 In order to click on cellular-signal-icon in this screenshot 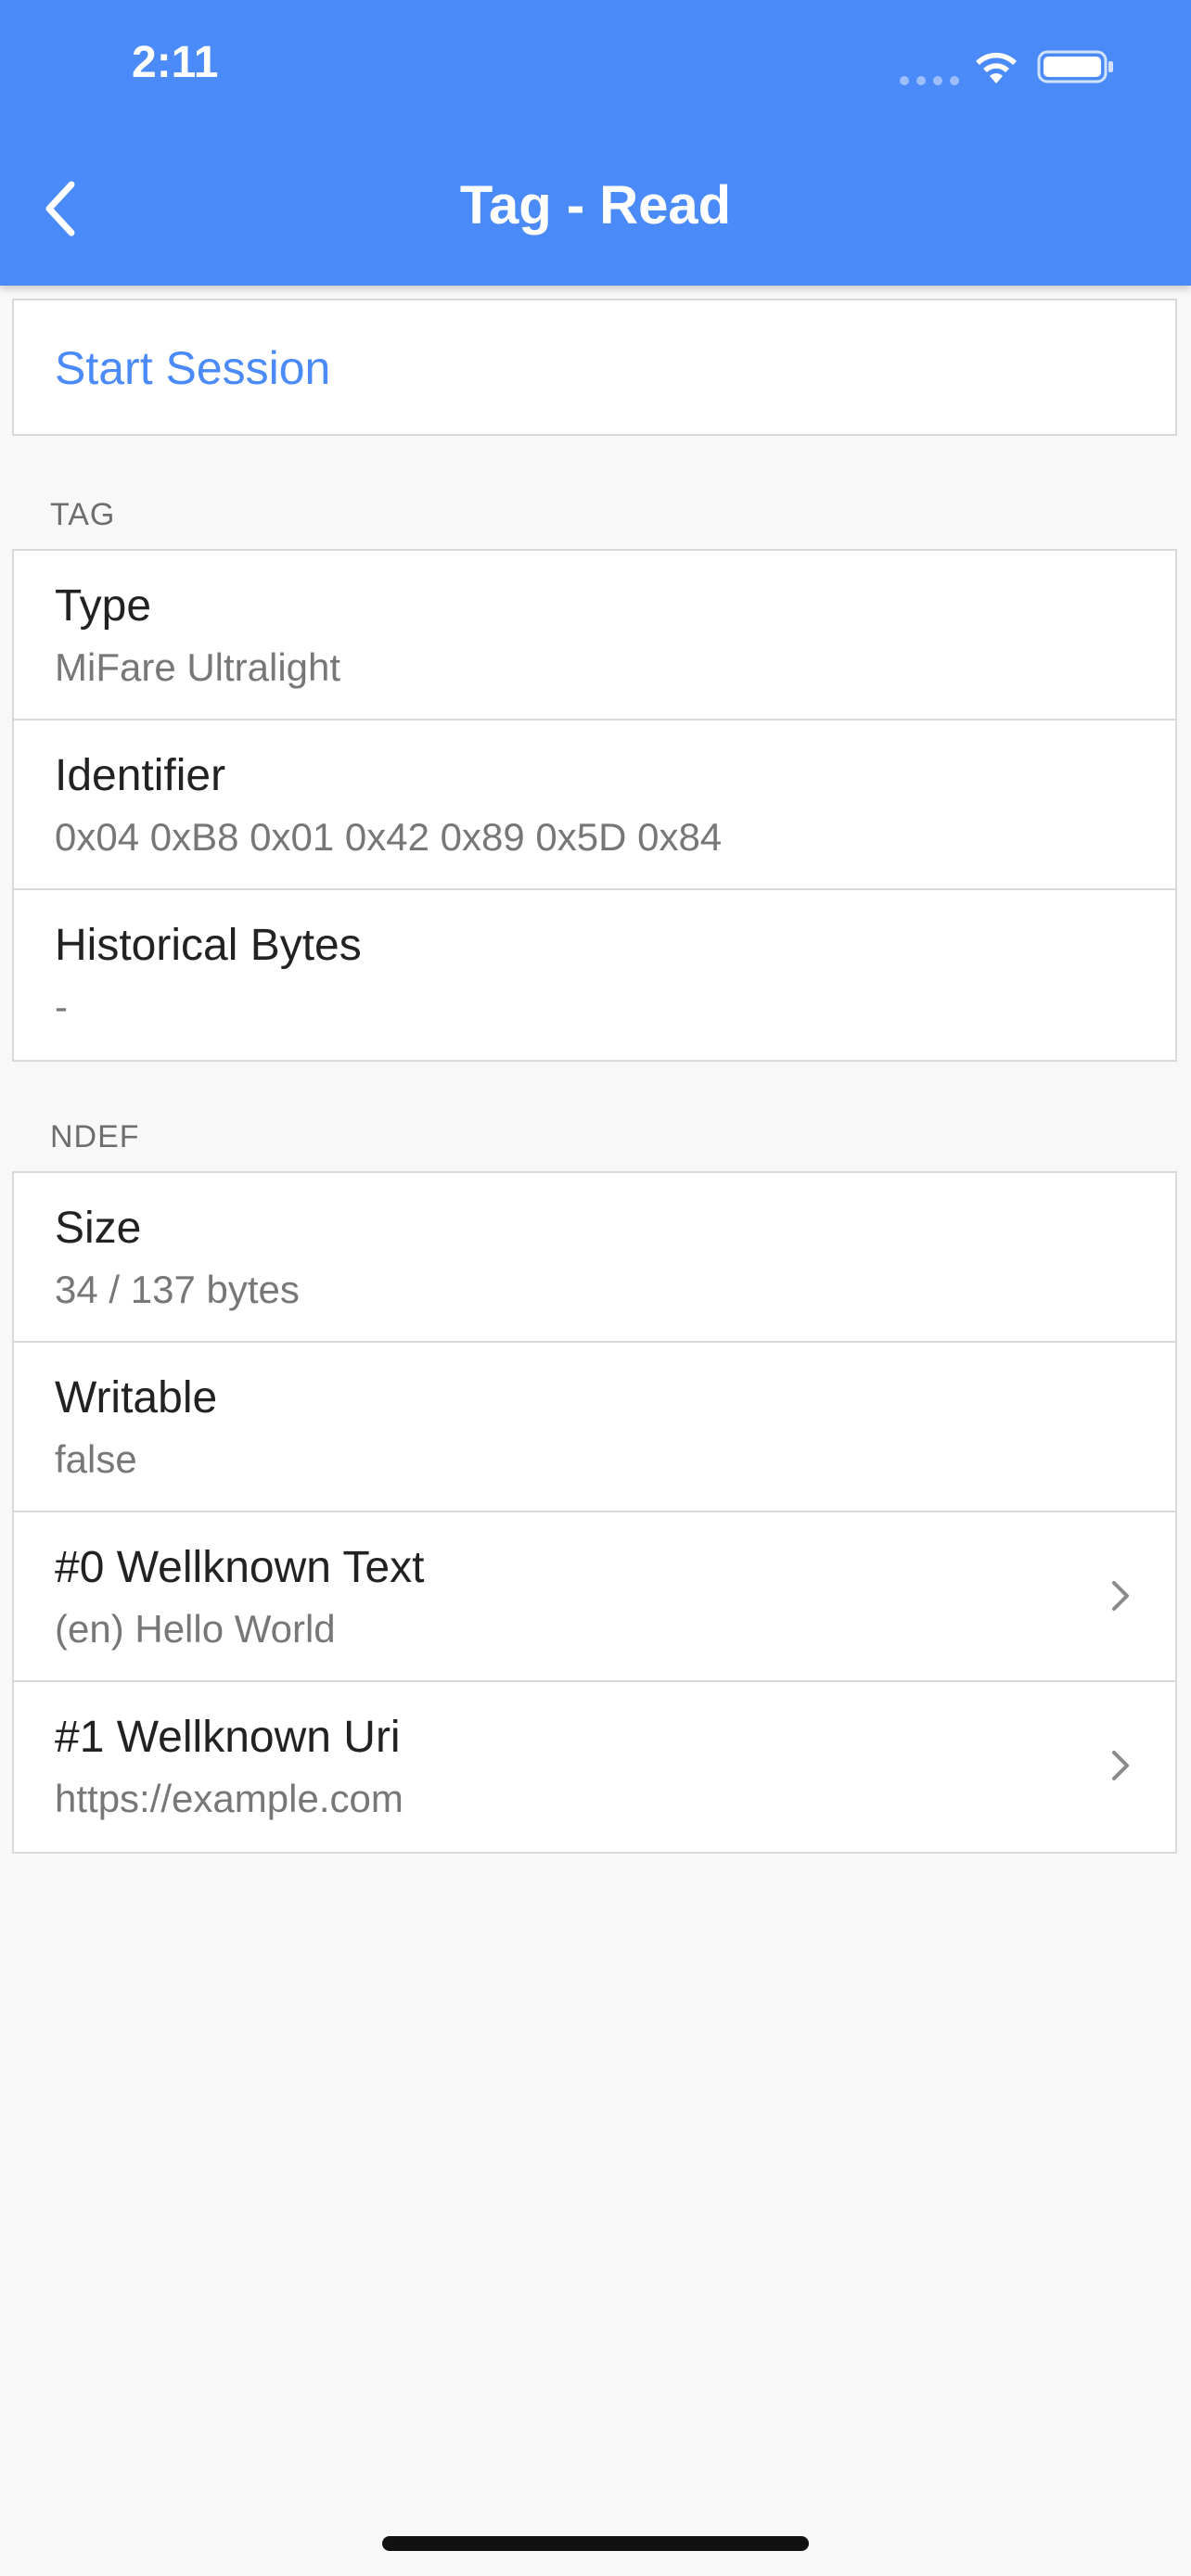, I will do `click(929, 80)`.